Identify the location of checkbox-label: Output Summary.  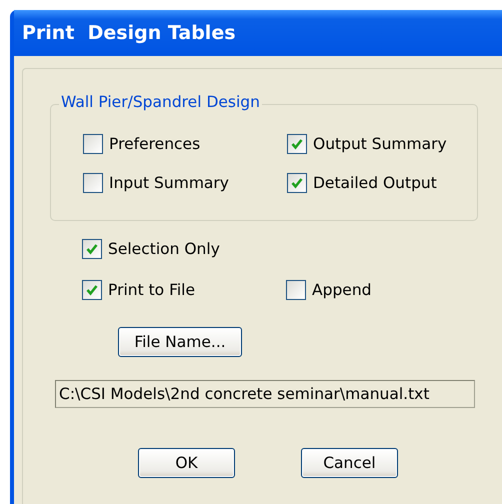
(380, 144).